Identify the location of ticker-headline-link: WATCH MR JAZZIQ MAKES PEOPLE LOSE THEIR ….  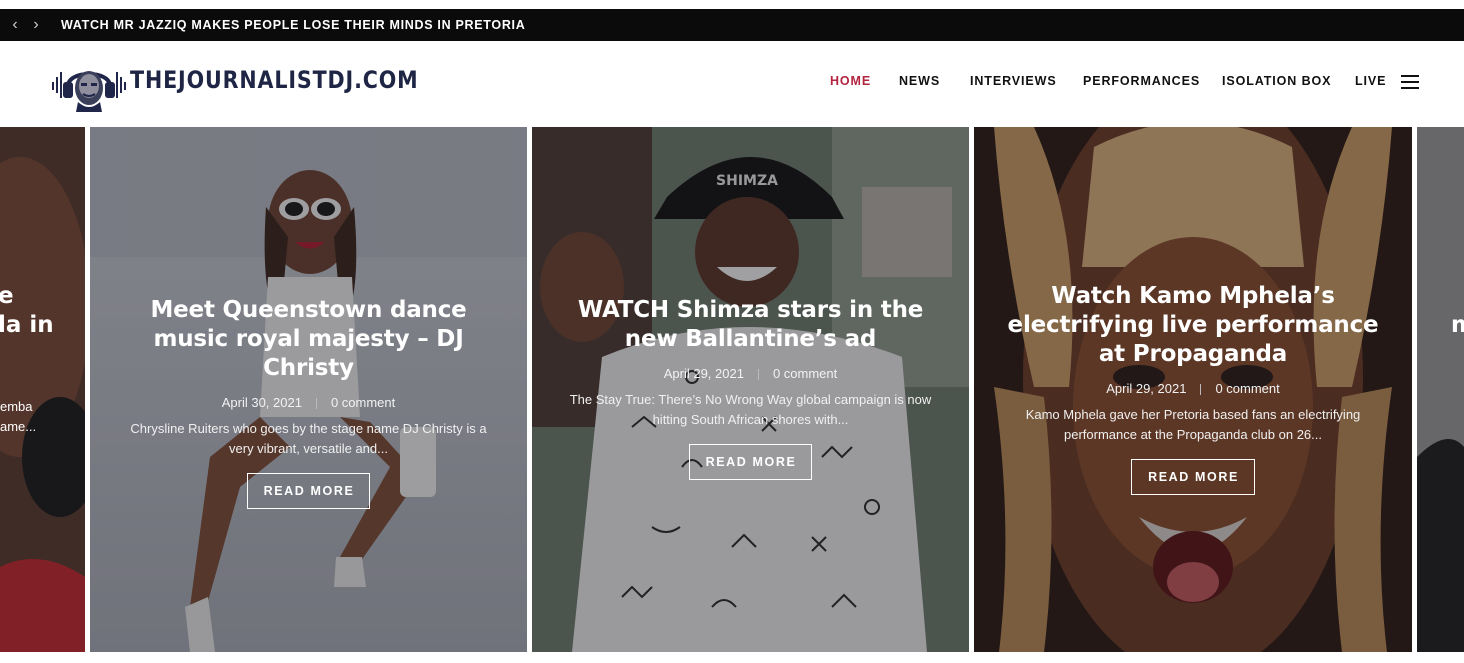
(293, 25).